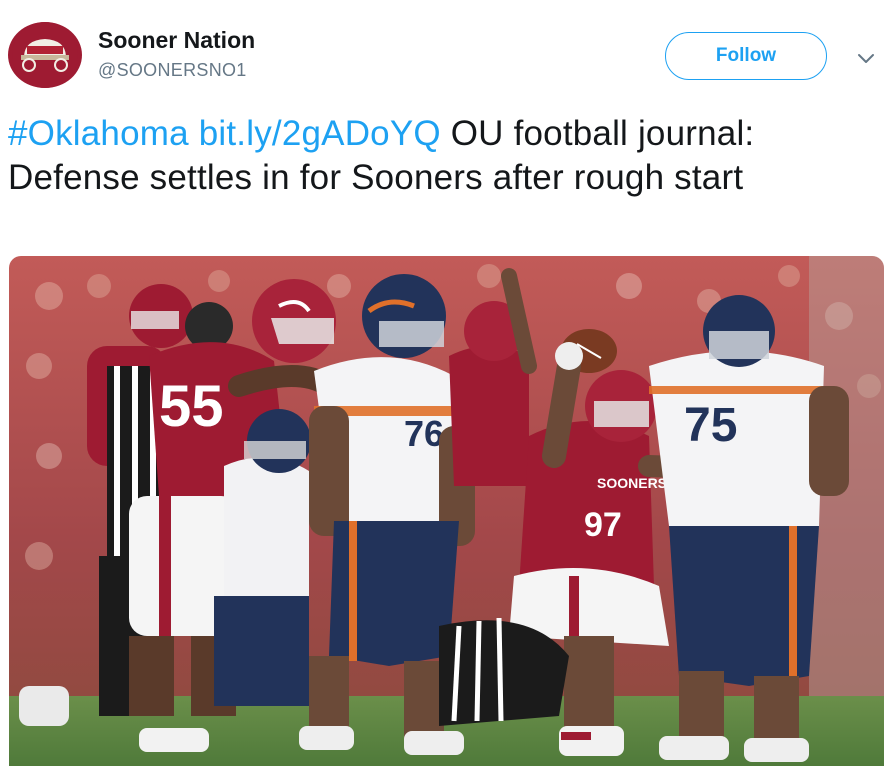 The image size is (895, 766). What do you see at coordinates (98, 133) in the screenshot?
I see `hashtag-link: #Oklahoma` at bounding box center [98, 133].